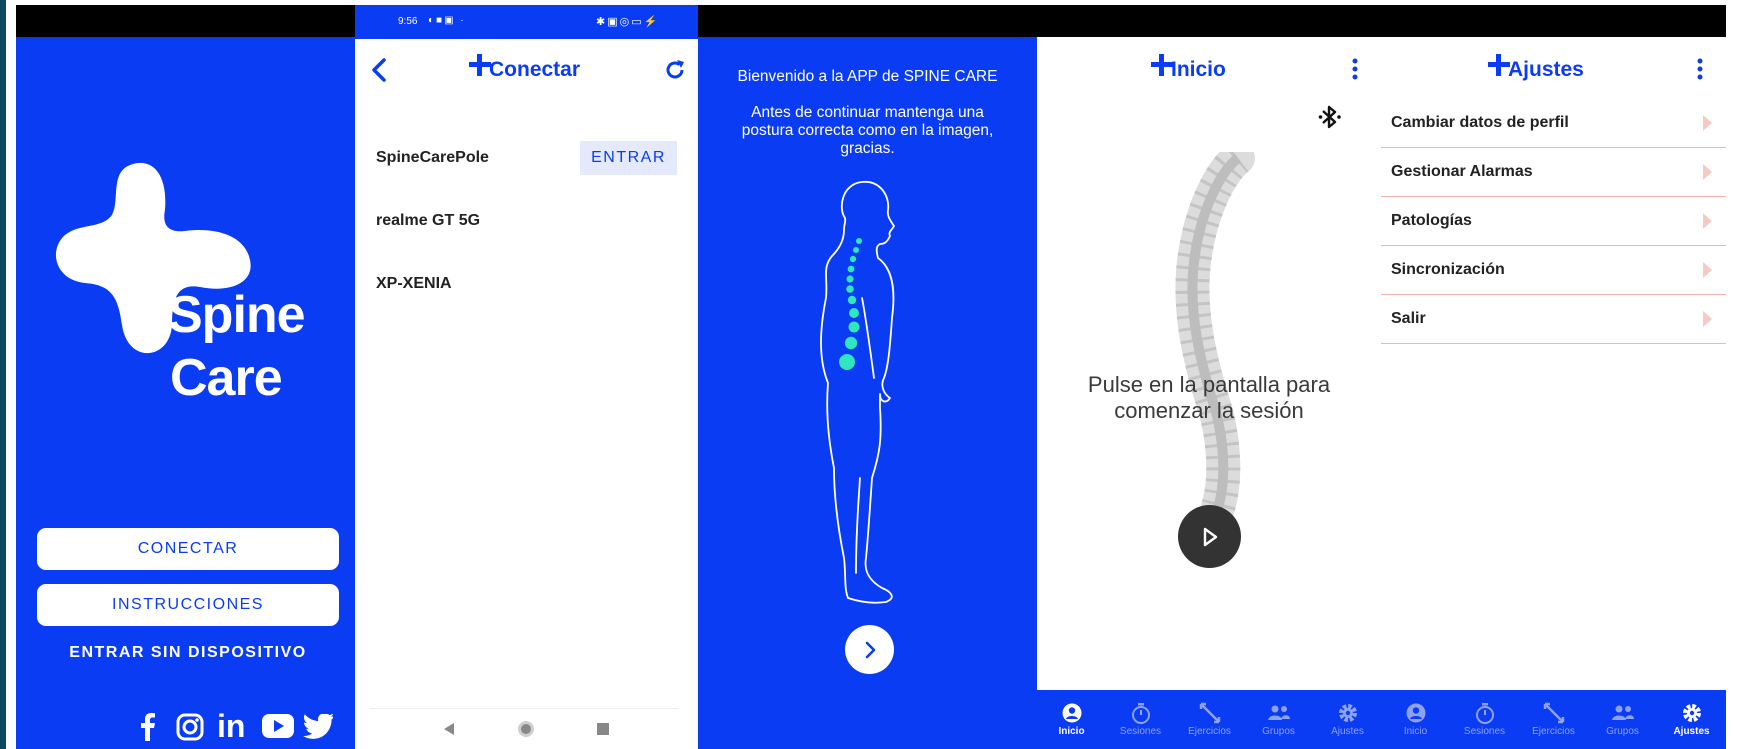 Image resolution: width=1740 pixels, height=749 pixels. I want to click on continue-button, so click(869, 649).